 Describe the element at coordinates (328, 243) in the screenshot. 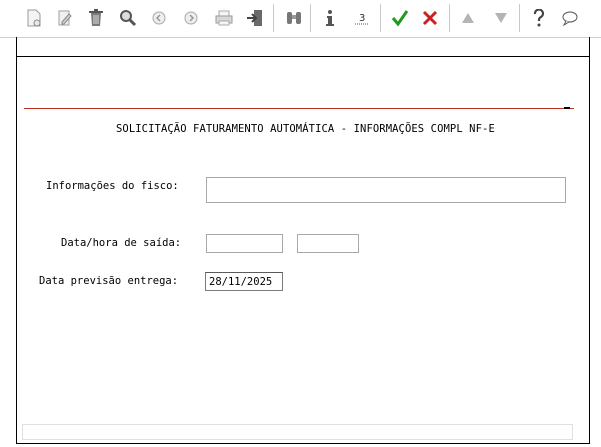

I see `saida-time-input` at that location.